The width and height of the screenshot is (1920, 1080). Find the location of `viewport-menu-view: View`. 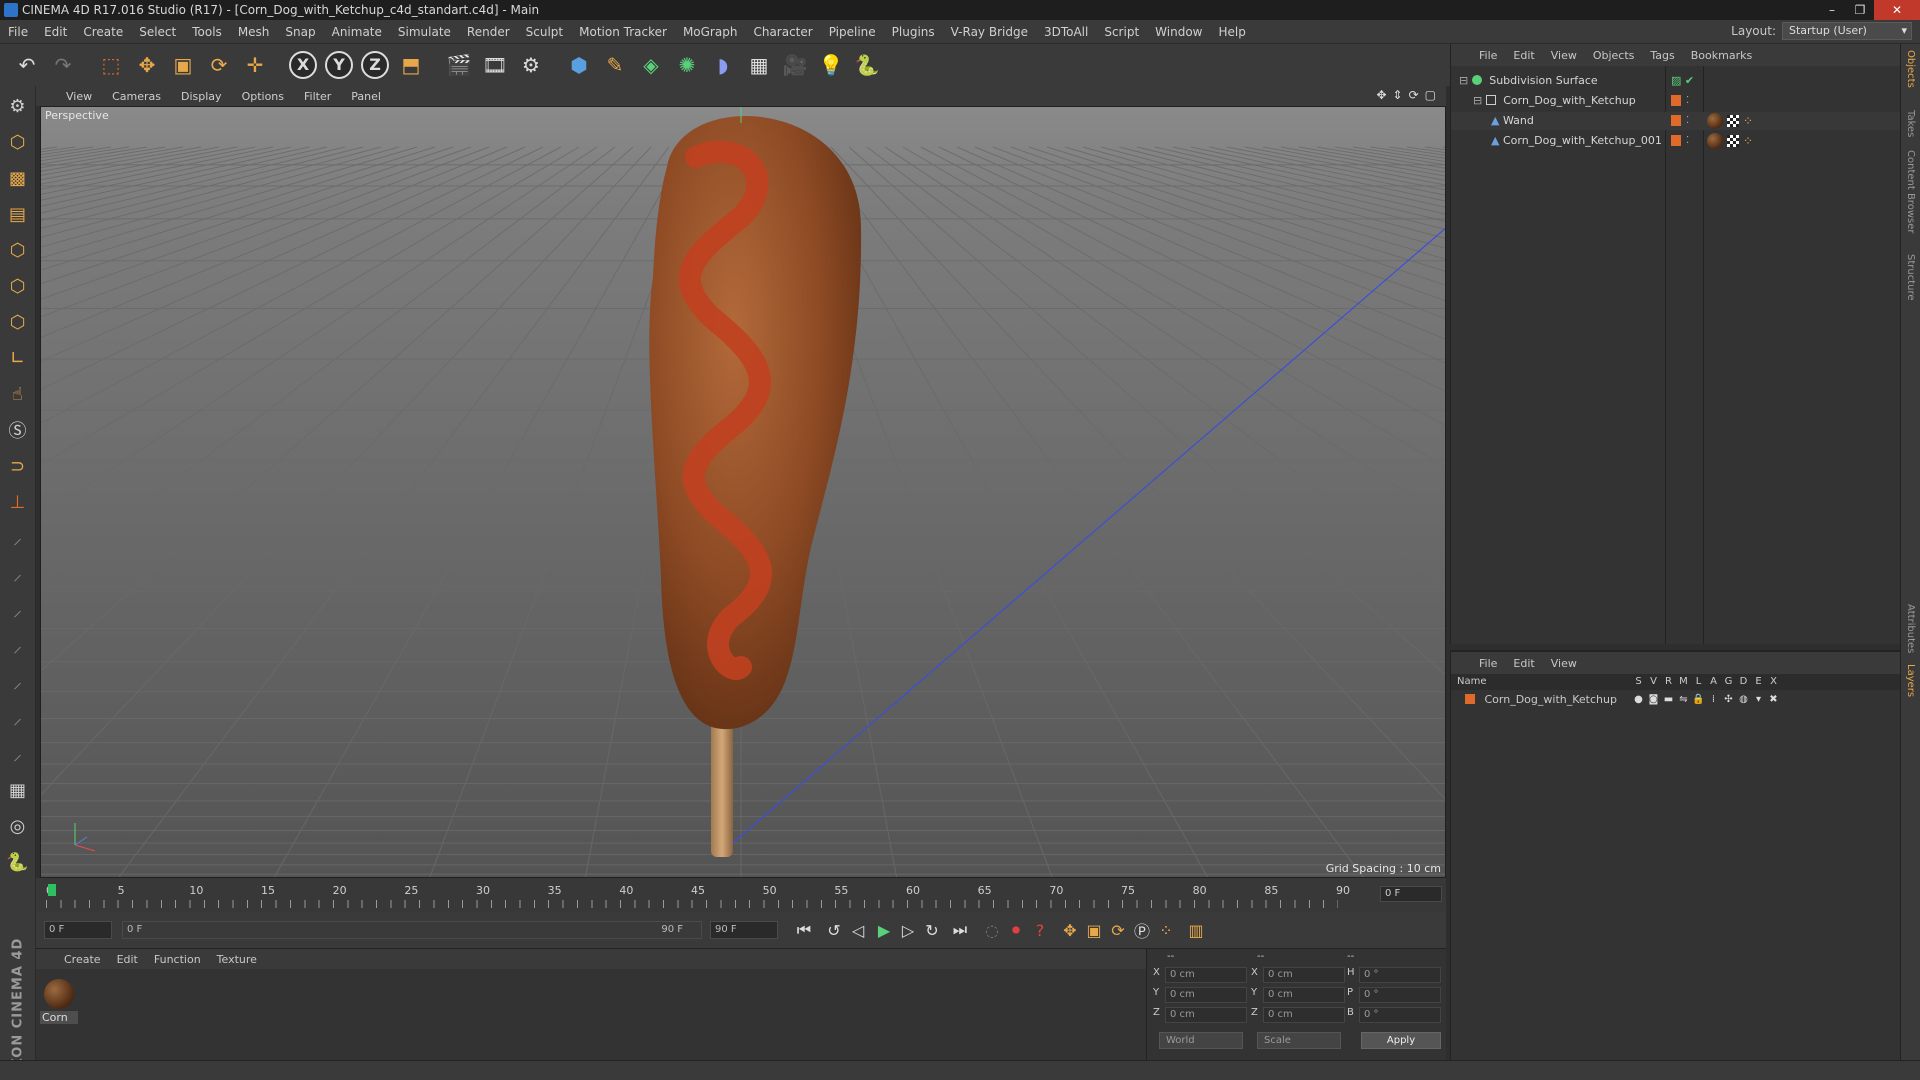

viewport-menu-view: View is located at coordinates (79, 96).